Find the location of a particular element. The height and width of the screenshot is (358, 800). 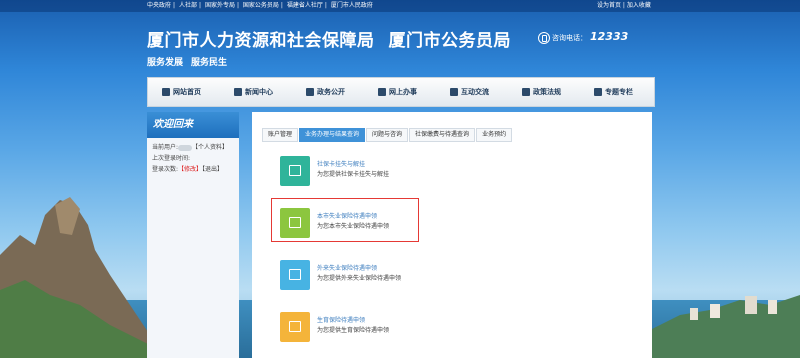

tab-social-security-query: 社保缴费与待遇查询 is located at coordinates (442, 135).